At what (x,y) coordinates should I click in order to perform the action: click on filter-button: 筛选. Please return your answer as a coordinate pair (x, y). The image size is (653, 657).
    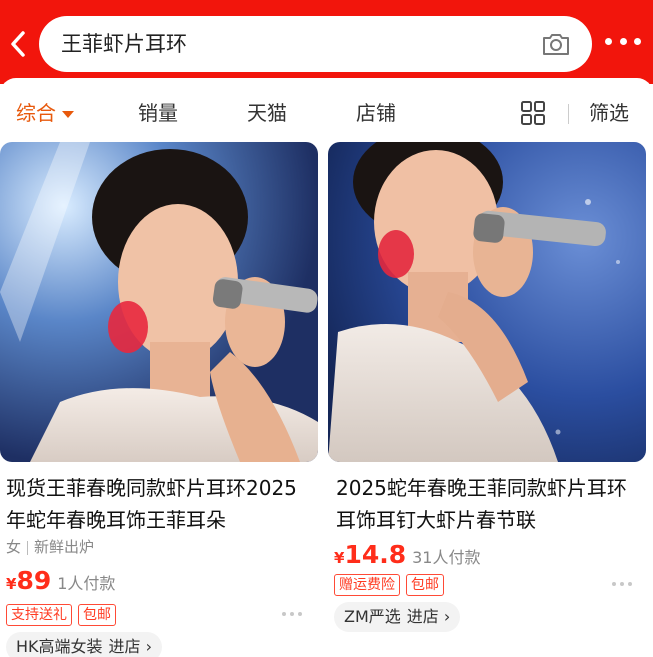
    Looking at the image, I should click on (609, 113).